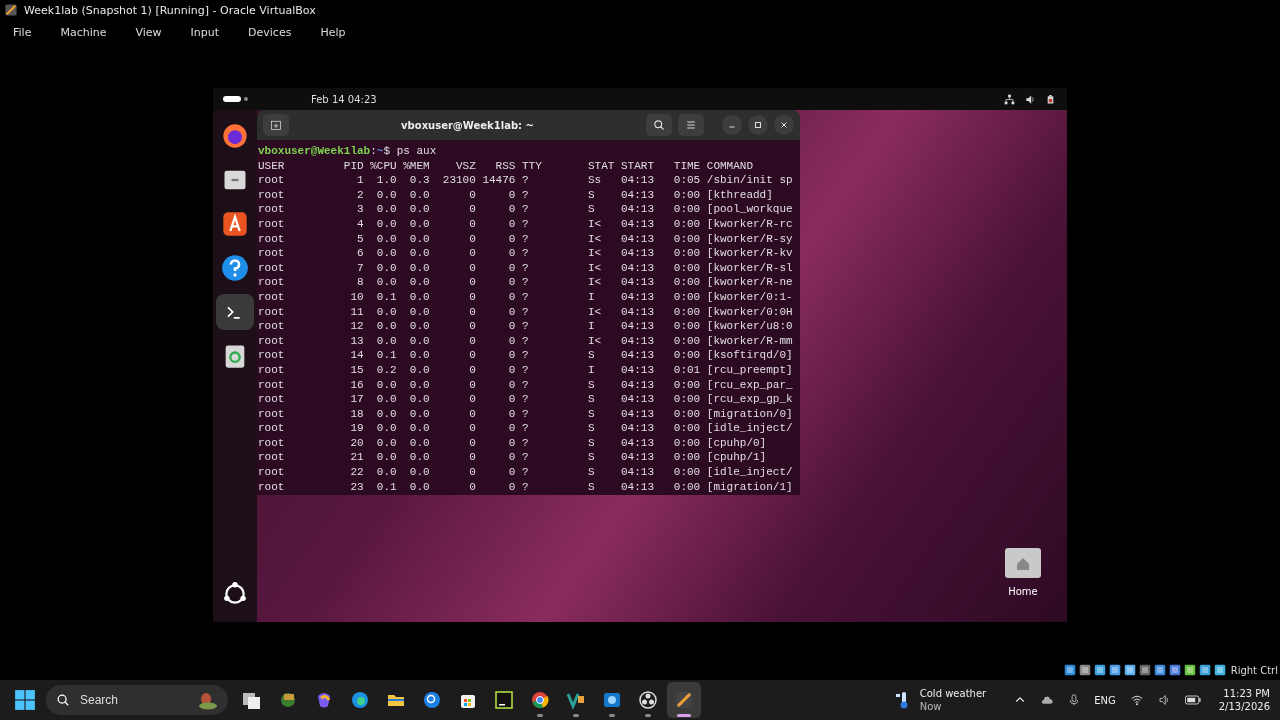 Image resolution: width=1280 pixels, height=720 pixels. Describe the element at coordinates (749, 296) in the screenshot. I see `terminal-text: [kworker/0:1-` at that location.